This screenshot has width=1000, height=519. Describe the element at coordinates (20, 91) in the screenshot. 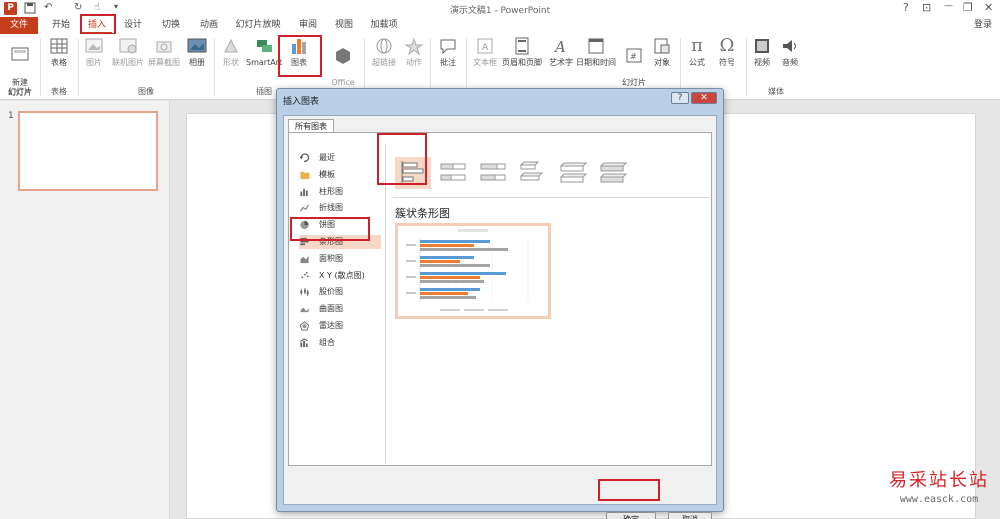

I see `group-slides-label: 幻灯片` at that location.